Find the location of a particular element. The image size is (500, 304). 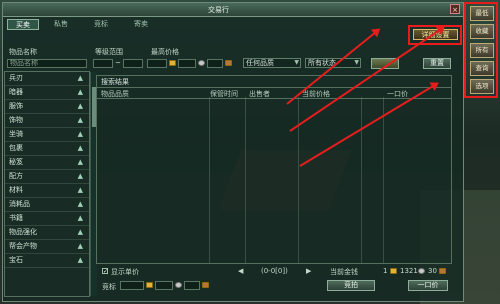

window-titlebar: 交易行 × is located at coordinates (233, 10).